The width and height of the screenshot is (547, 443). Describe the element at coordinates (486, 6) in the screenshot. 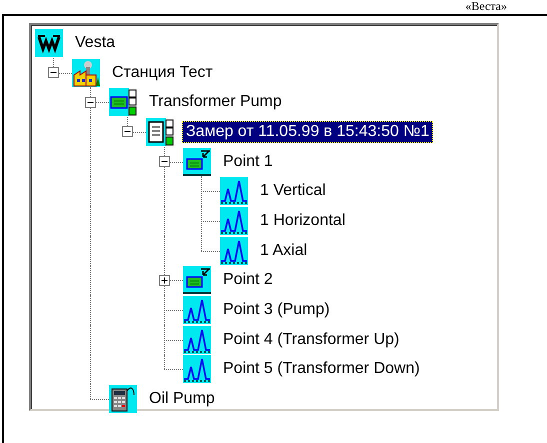

I see `page-caption: «Веста»` at that location.